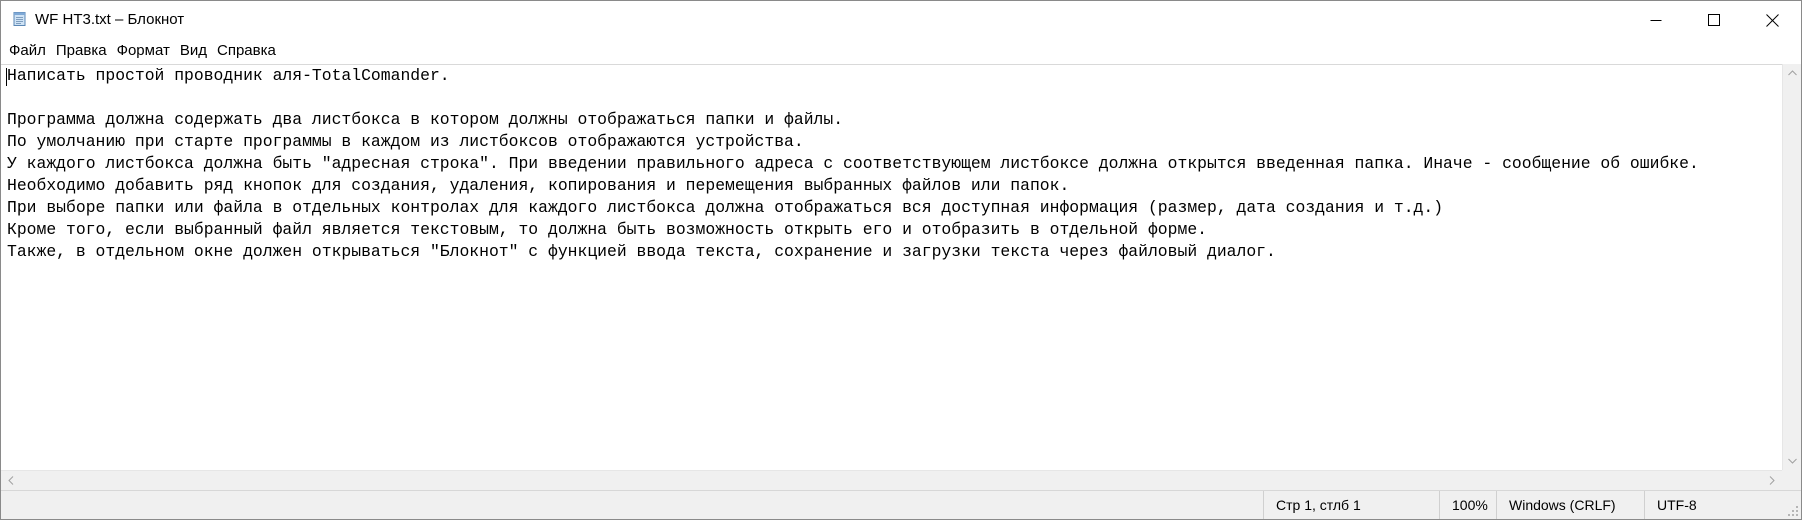 This screenshot has height=520, width=1802. Describe the element at coordinates (246, 51) in the screenshot. I see `menu-help: Справка` at that location.